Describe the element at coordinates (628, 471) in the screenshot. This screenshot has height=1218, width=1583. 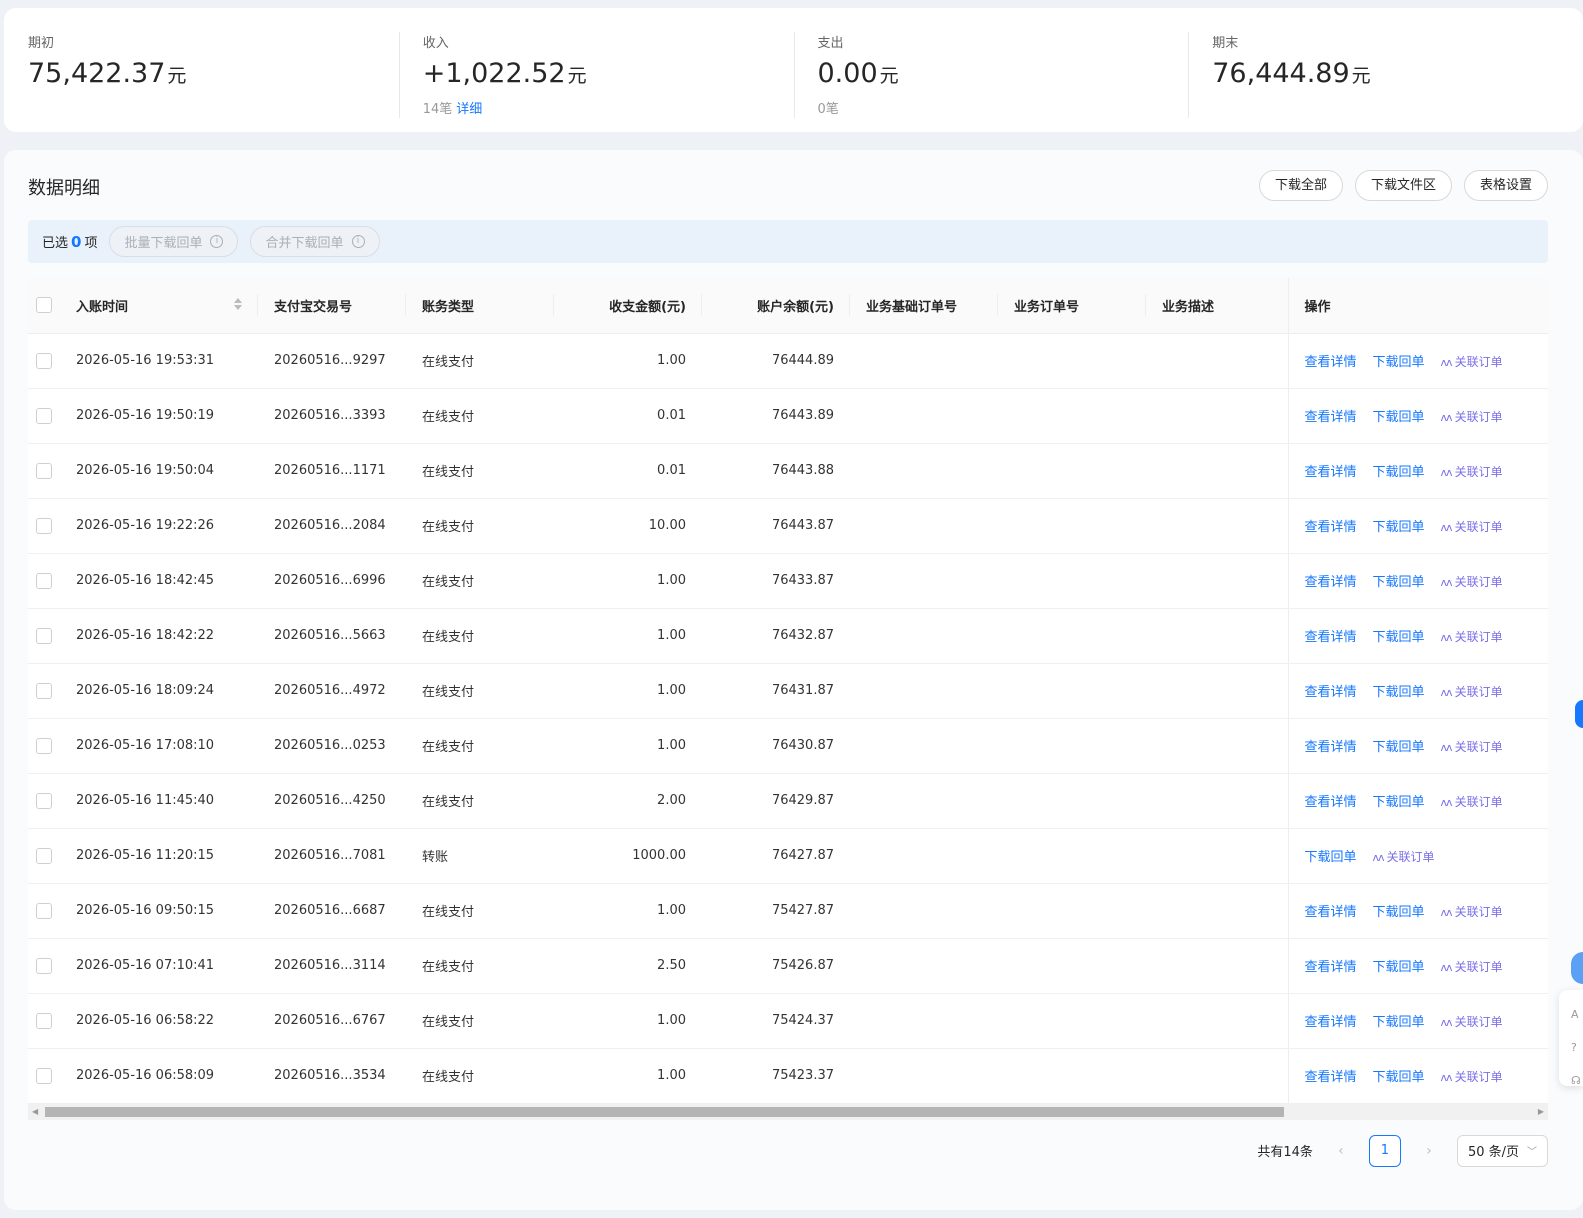
I see `cell-amount: 0.01` at that location.